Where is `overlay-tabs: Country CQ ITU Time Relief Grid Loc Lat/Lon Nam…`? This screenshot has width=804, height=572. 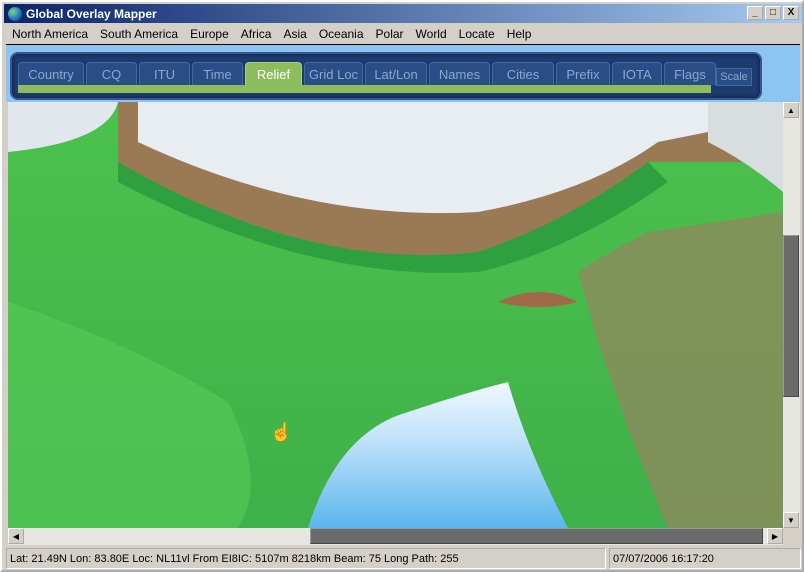 overlay-tabs: Country CQ ITU Time Relief Grid Loc Lat/Lon Nam… is located at coordinates (367, 73).